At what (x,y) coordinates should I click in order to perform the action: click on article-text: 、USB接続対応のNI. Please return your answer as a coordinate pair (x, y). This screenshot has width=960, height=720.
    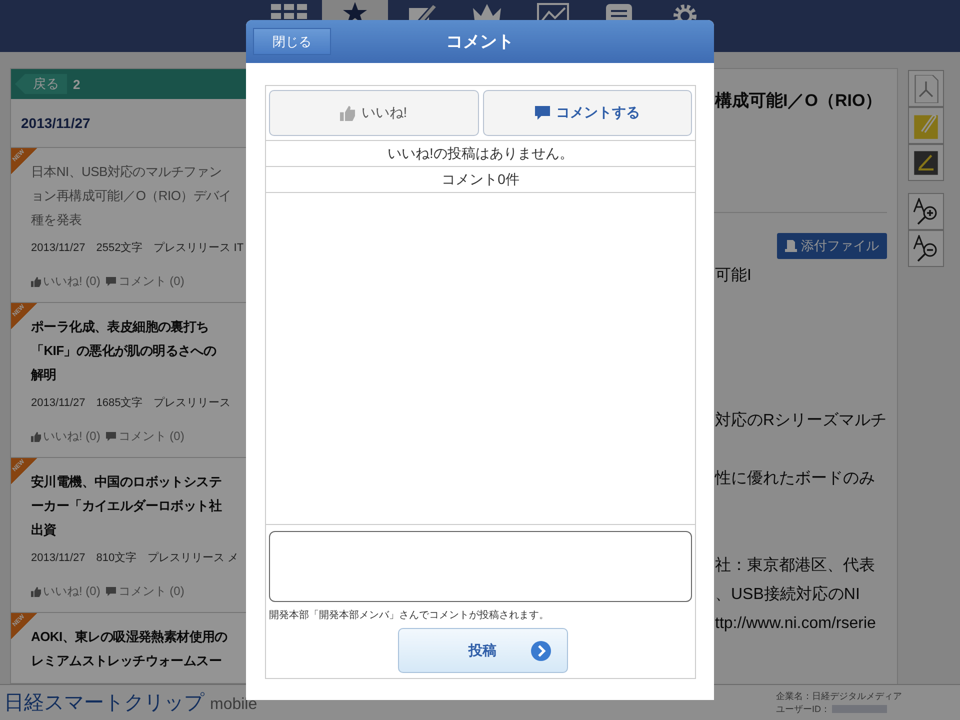
    Looking at the image, I should click on (788, 594).